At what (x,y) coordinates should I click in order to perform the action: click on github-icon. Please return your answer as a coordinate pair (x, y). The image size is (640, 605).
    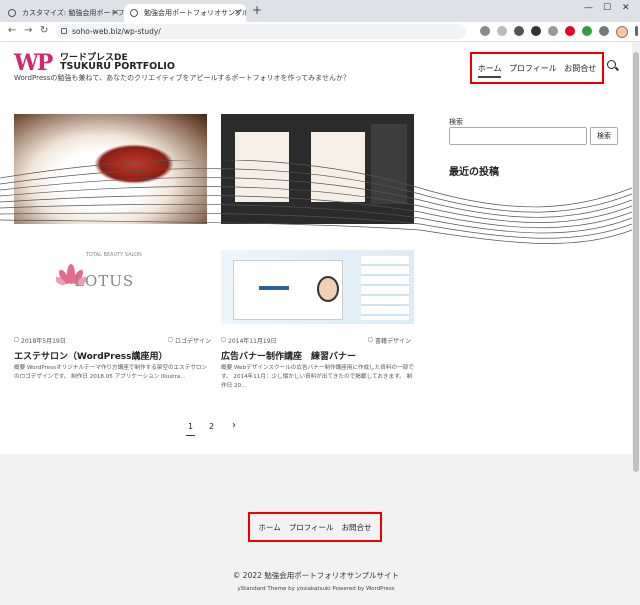
    Looking at the image, I should click on (536, 31).